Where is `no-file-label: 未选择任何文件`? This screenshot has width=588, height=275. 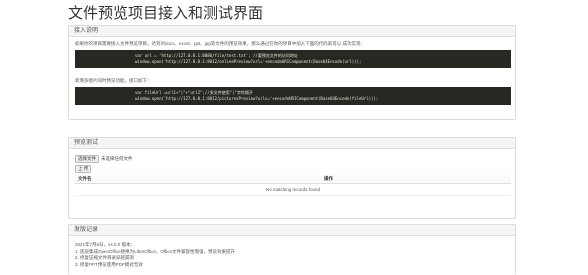 no-file-label: 未选择任何文件 is located at coordinates (117, 158).